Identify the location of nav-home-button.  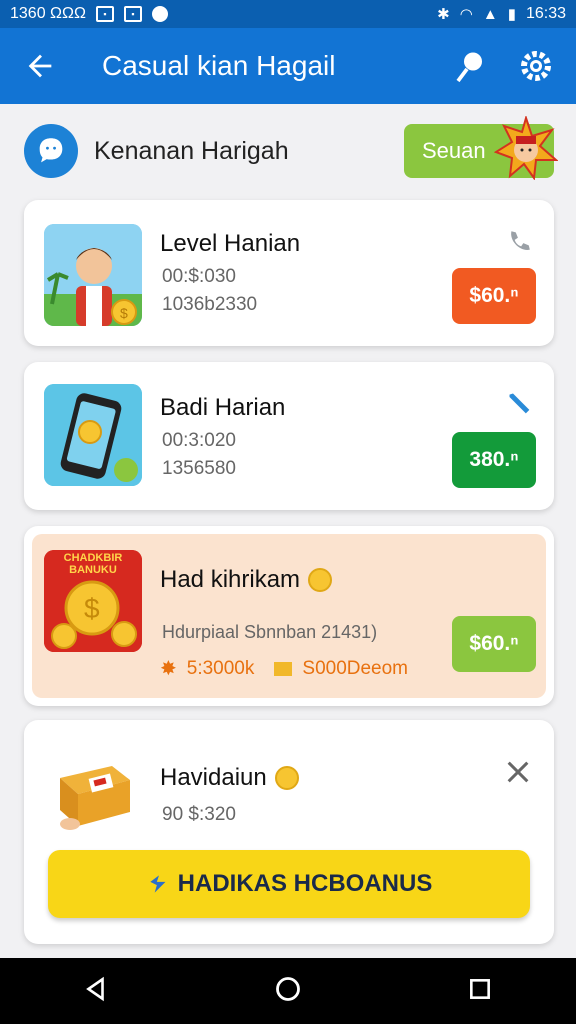
(288, 991).